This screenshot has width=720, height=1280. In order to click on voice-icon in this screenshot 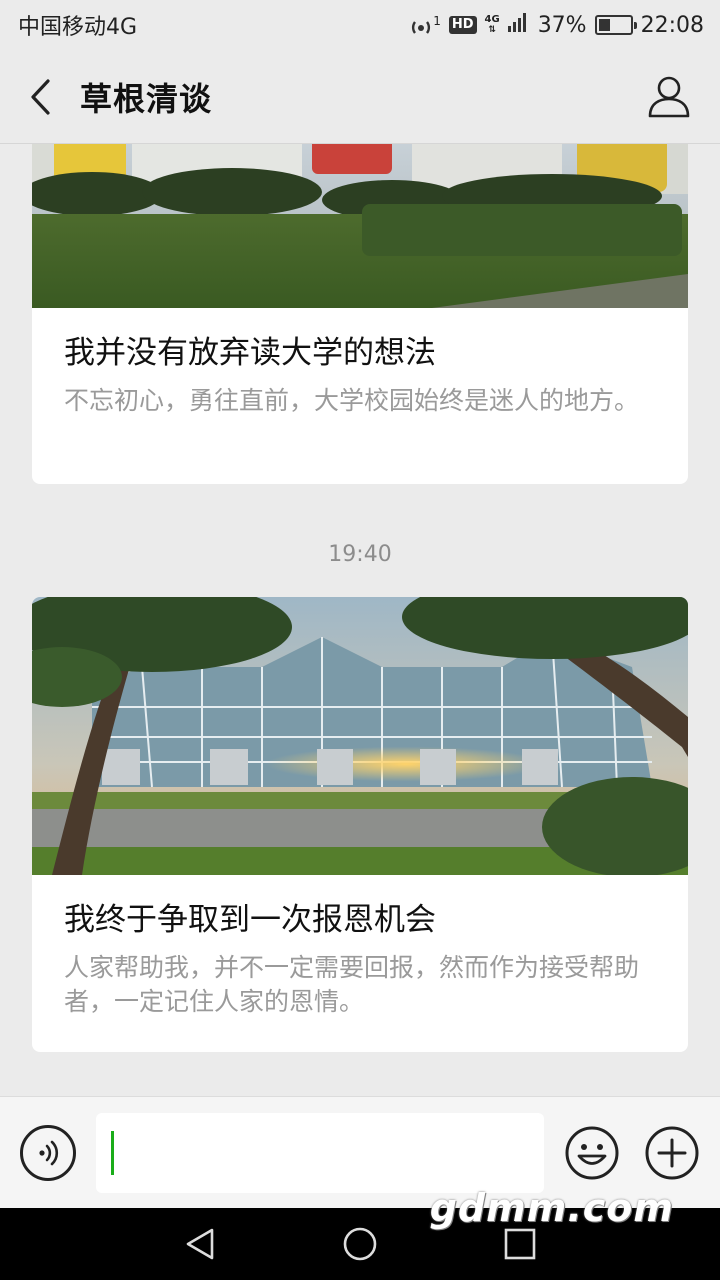, I will do `click(49, 1153)`.